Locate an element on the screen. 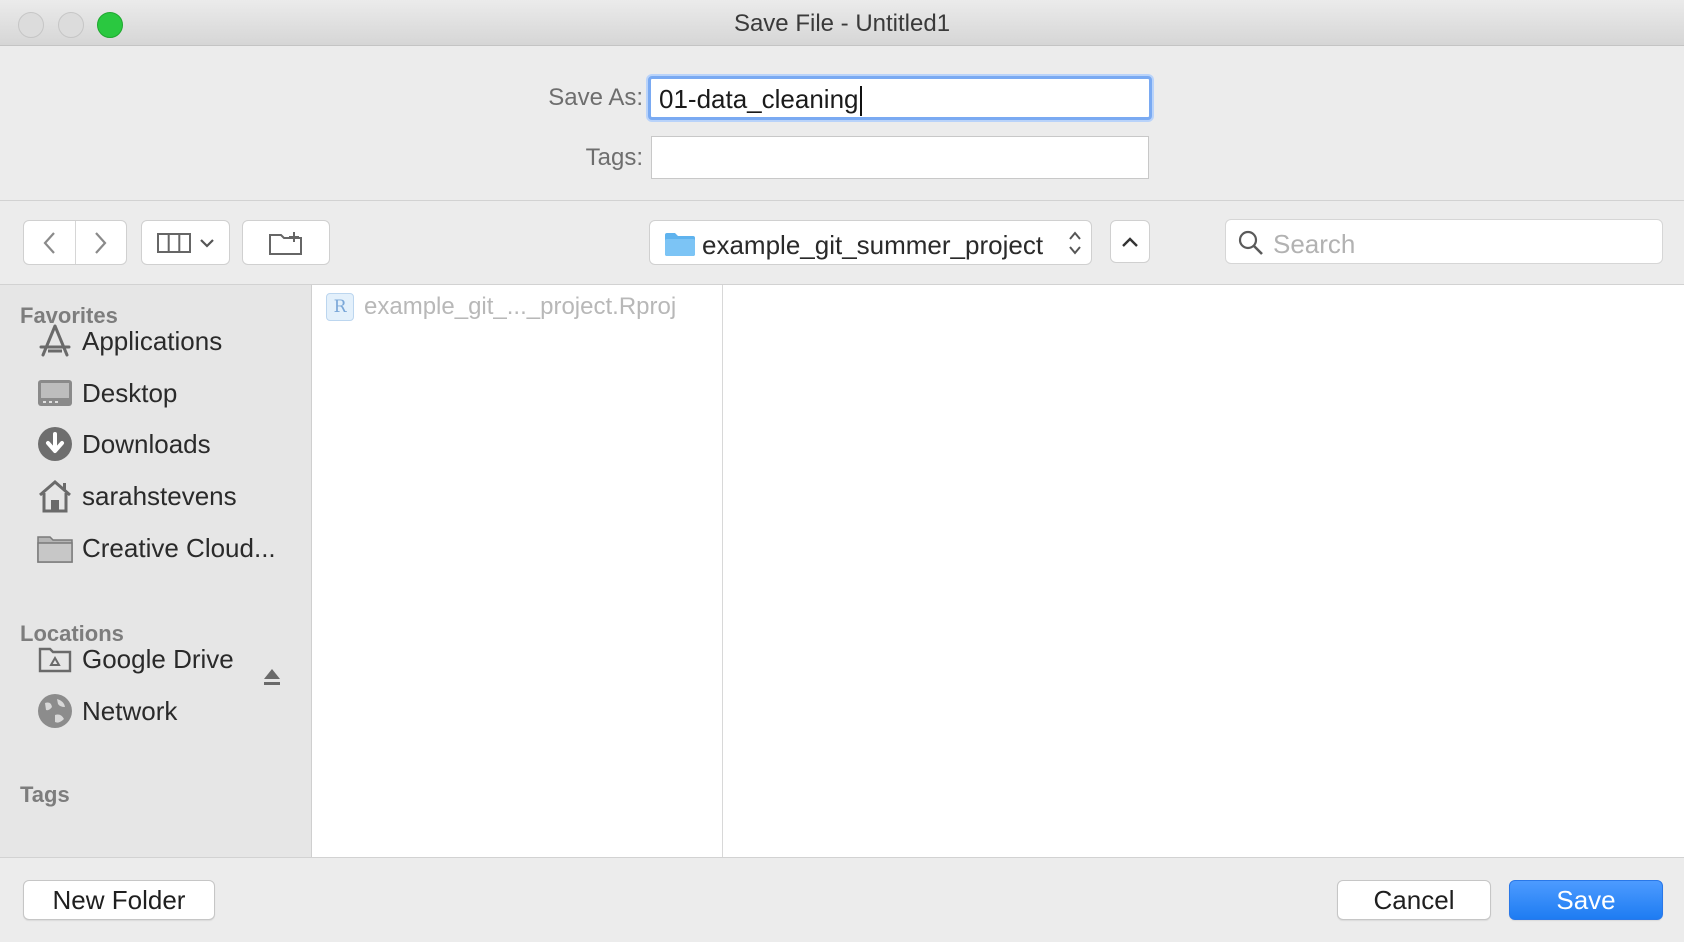 The height and width of the screenshot is (942, 1684). tags-label: Tags: is located at coordinates (614, 157).